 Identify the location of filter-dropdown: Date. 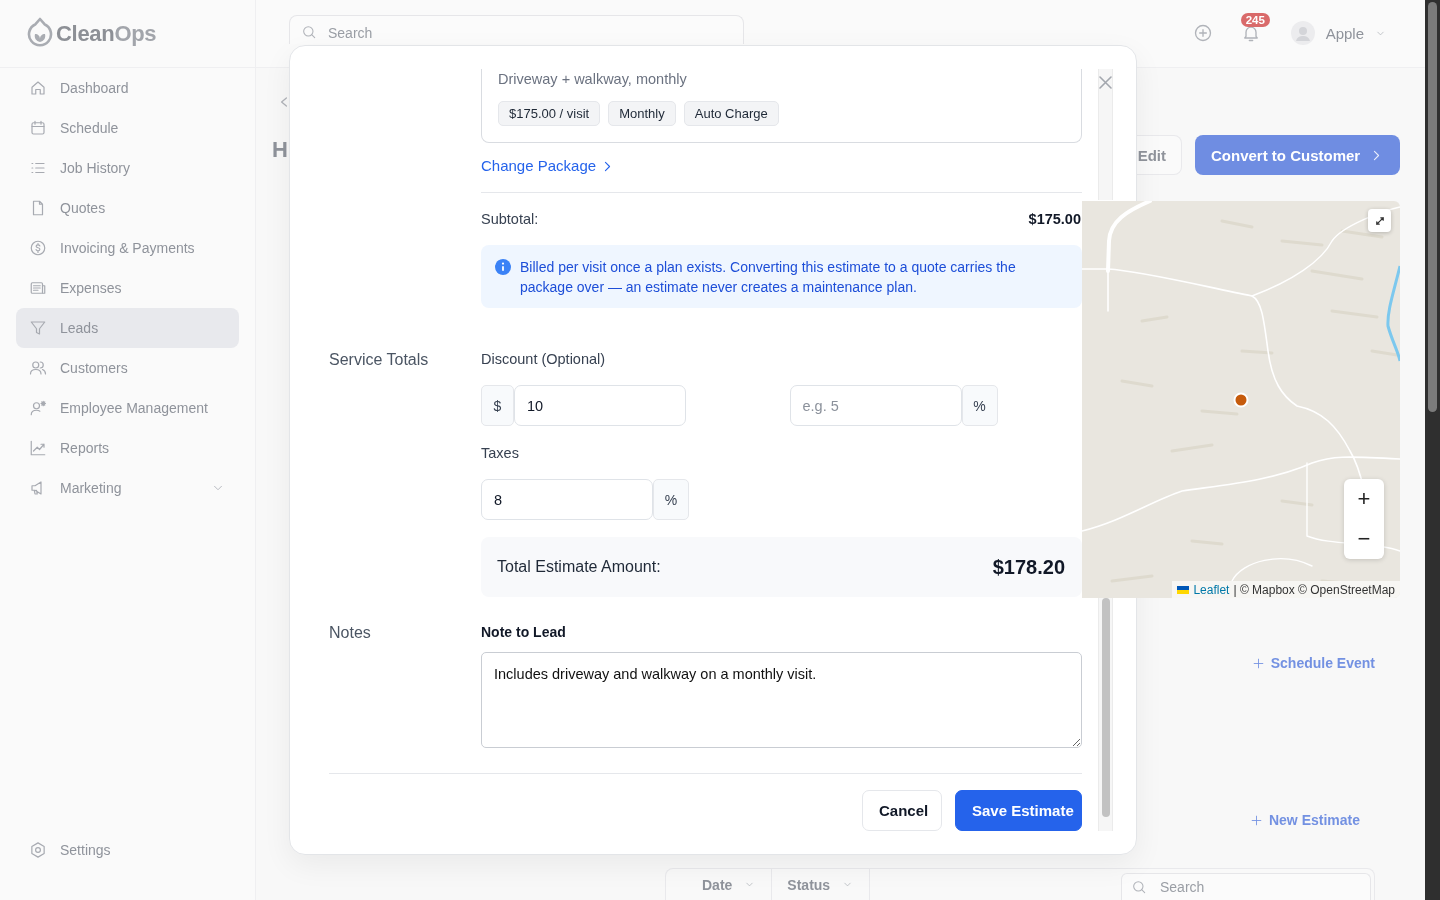
(719, 884).